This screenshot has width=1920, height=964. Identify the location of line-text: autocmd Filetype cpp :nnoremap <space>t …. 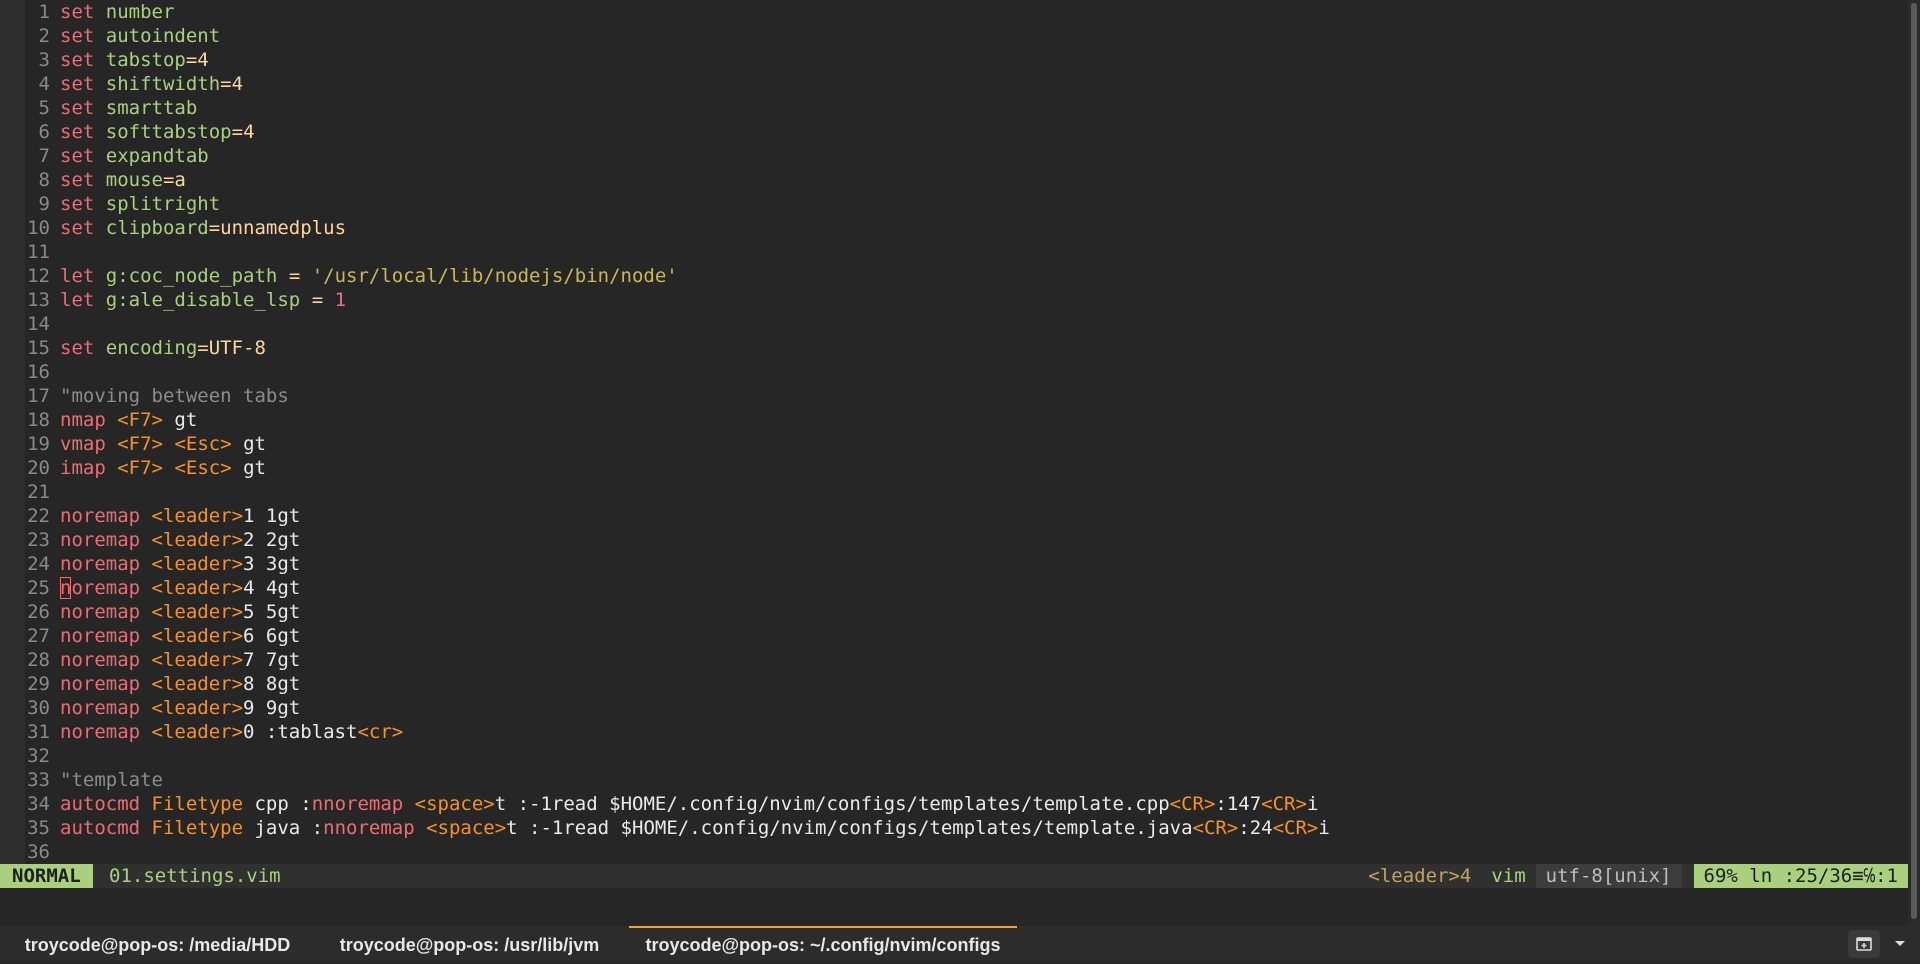
(689, 804).